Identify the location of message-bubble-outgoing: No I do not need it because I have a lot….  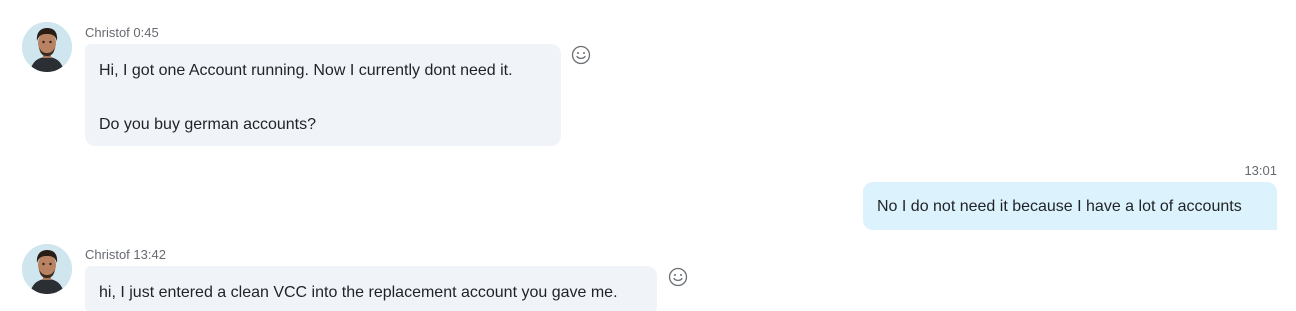
(1070, 206).